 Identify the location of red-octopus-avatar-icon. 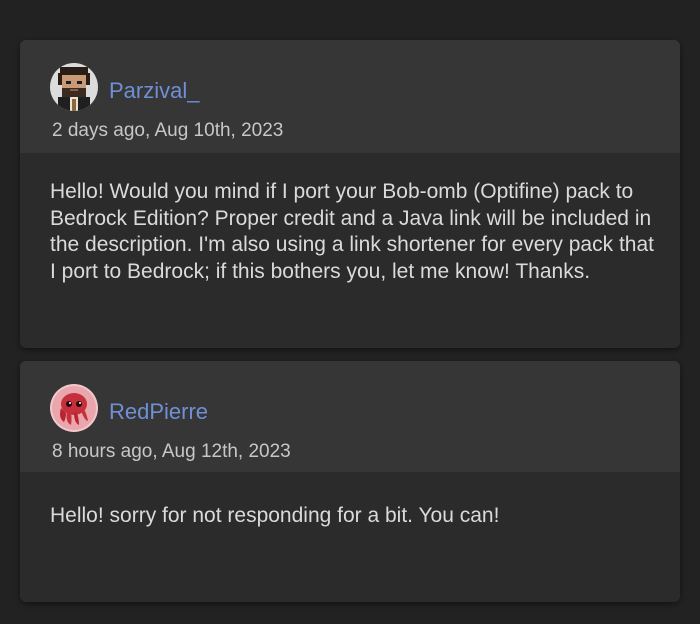
(74, 408).